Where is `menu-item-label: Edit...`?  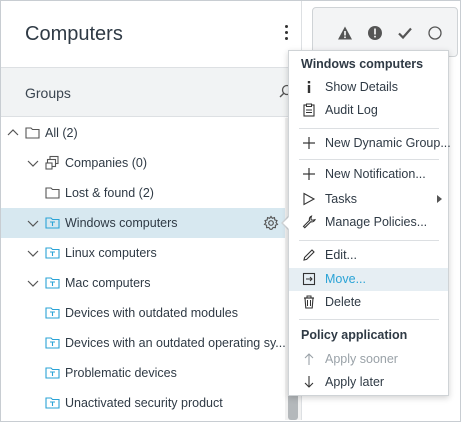
menu-item-label: Edit... is located at coordinates (341, 255).